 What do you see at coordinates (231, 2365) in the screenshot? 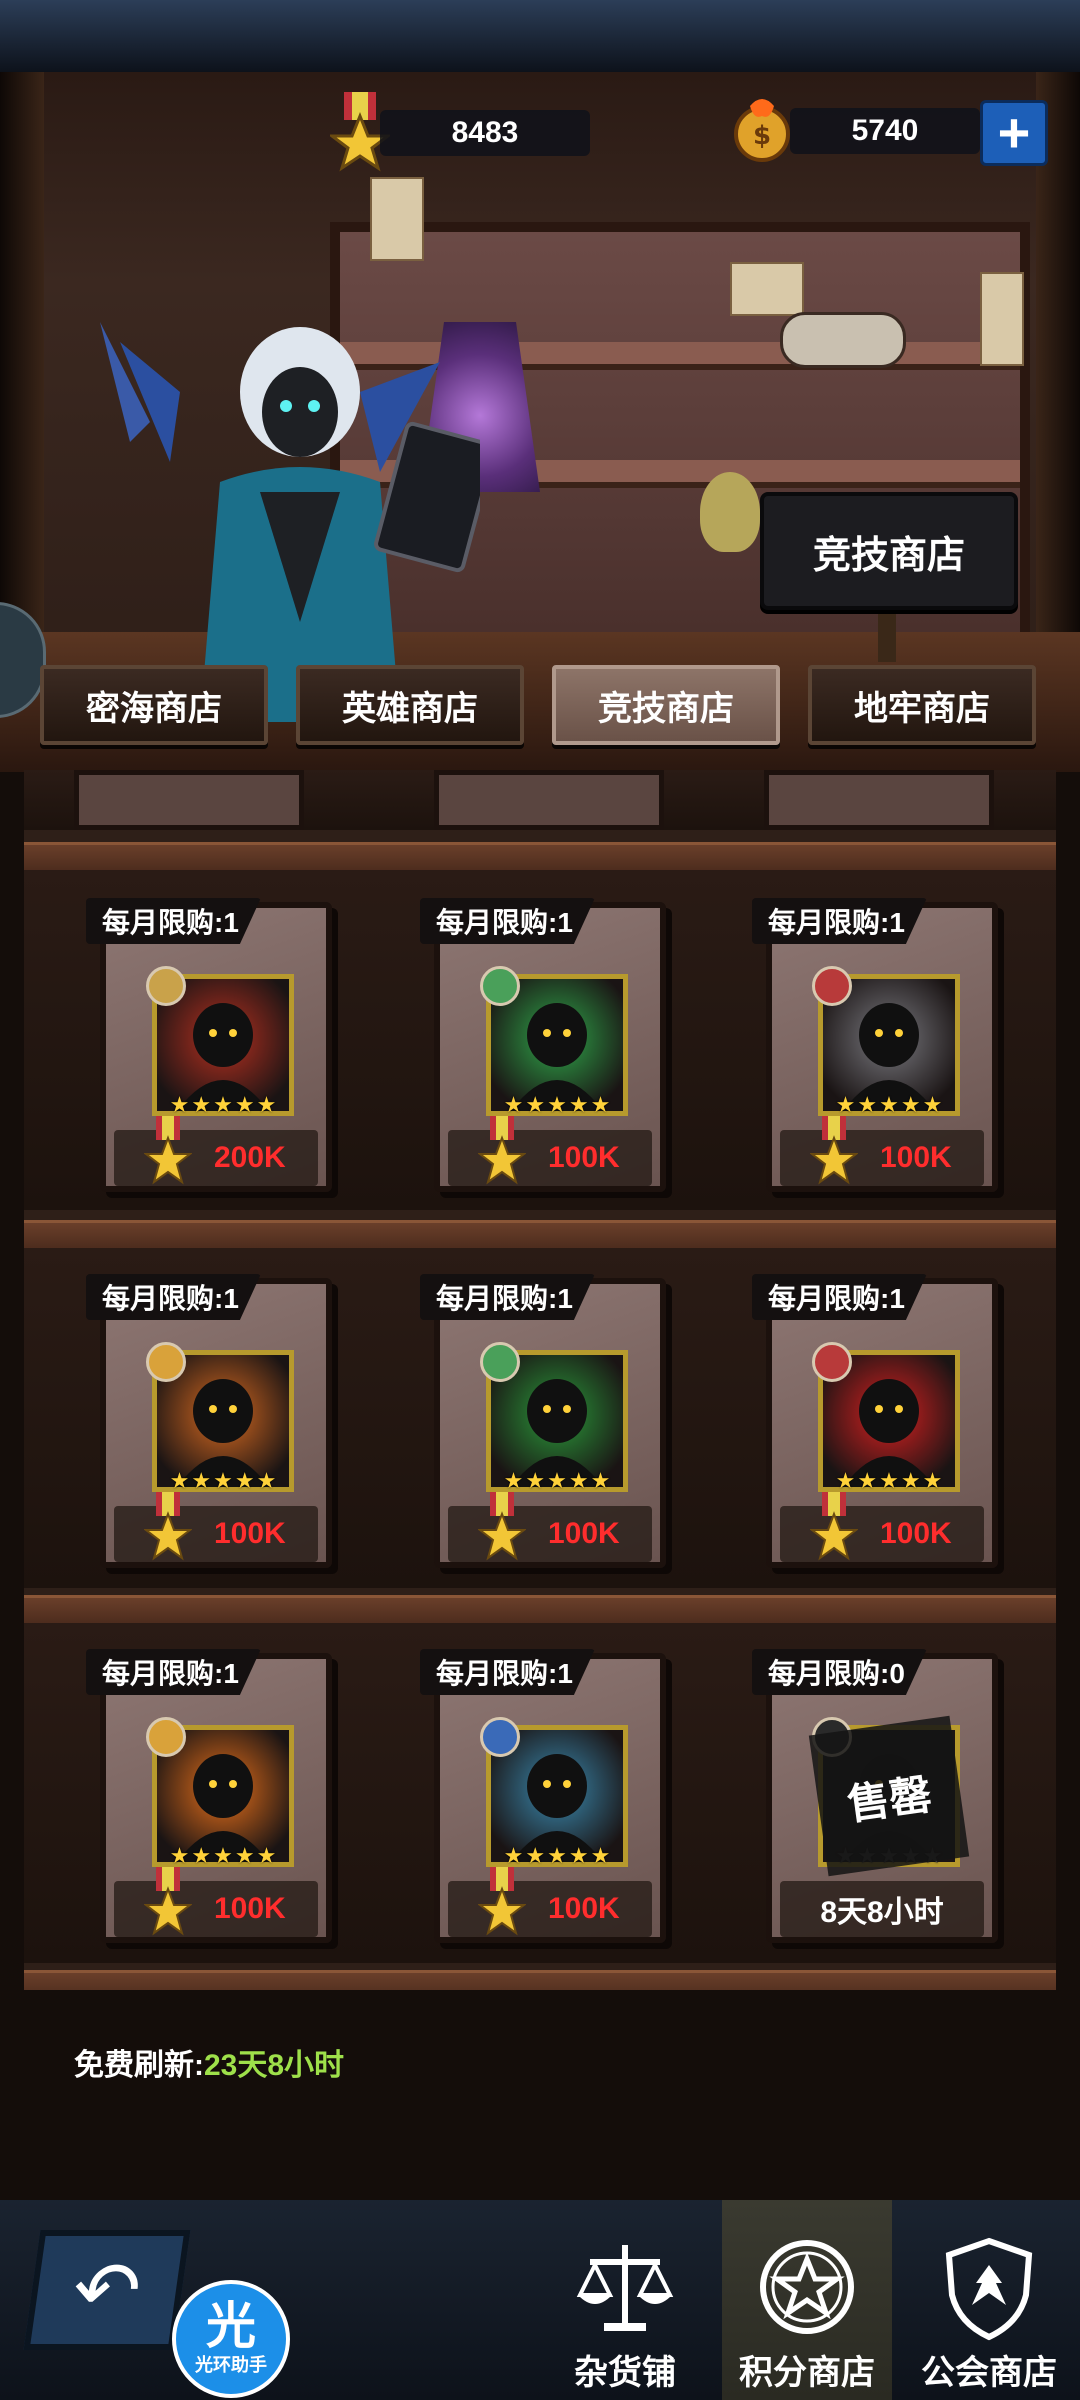
I see `helper-label: 光环助手` at bounding box center [231, 2365].